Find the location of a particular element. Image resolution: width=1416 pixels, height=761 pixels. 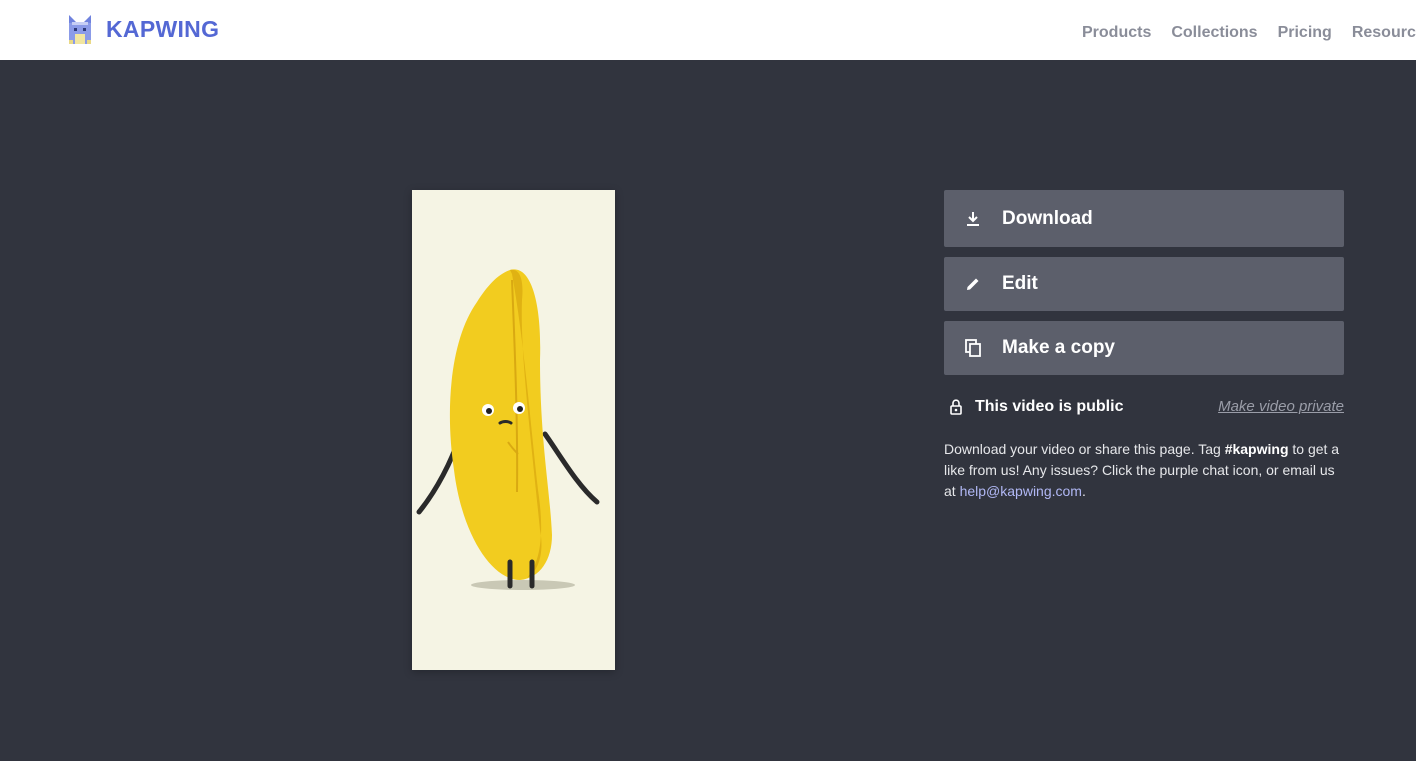

nav-collections: Collections is located at coordinates (1214, 33).